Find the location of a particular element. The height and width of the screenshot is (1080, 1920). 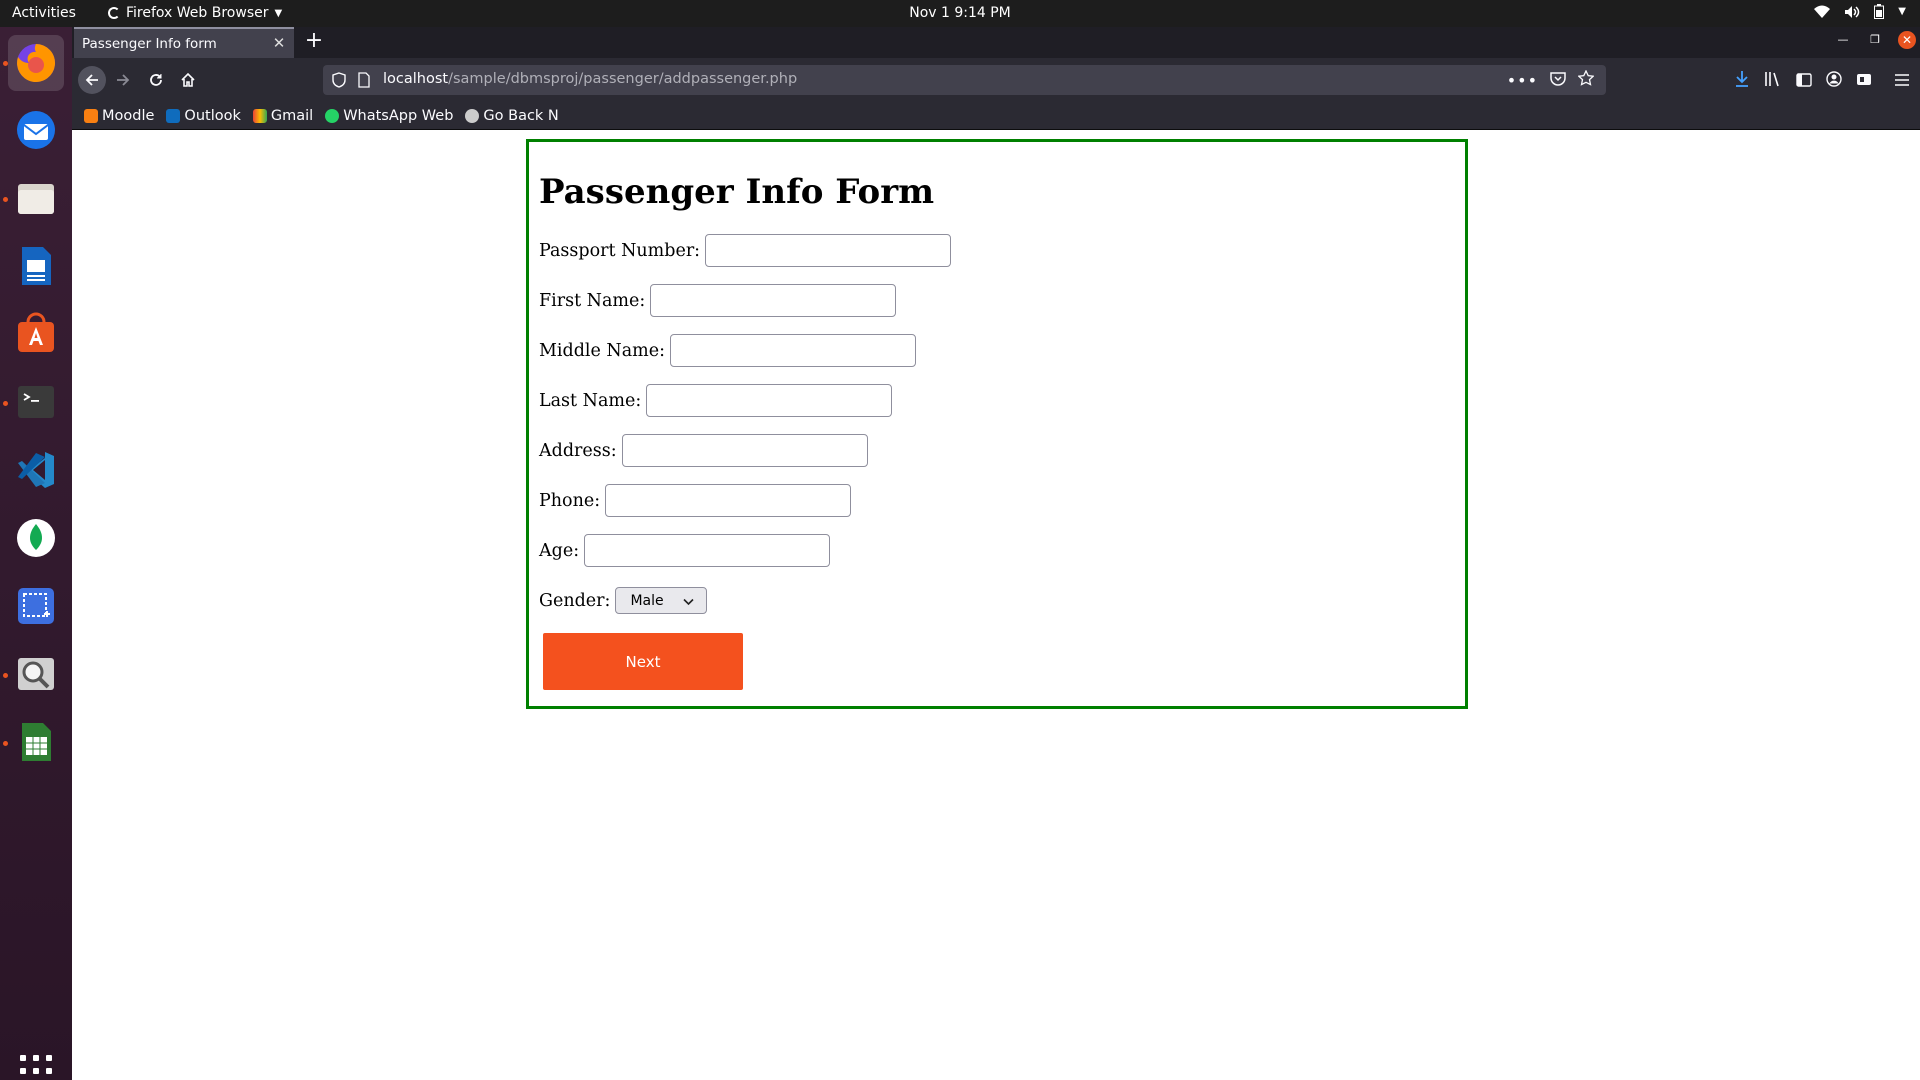

tab-close-icon: ✕ is located at coordinates (279, 43).